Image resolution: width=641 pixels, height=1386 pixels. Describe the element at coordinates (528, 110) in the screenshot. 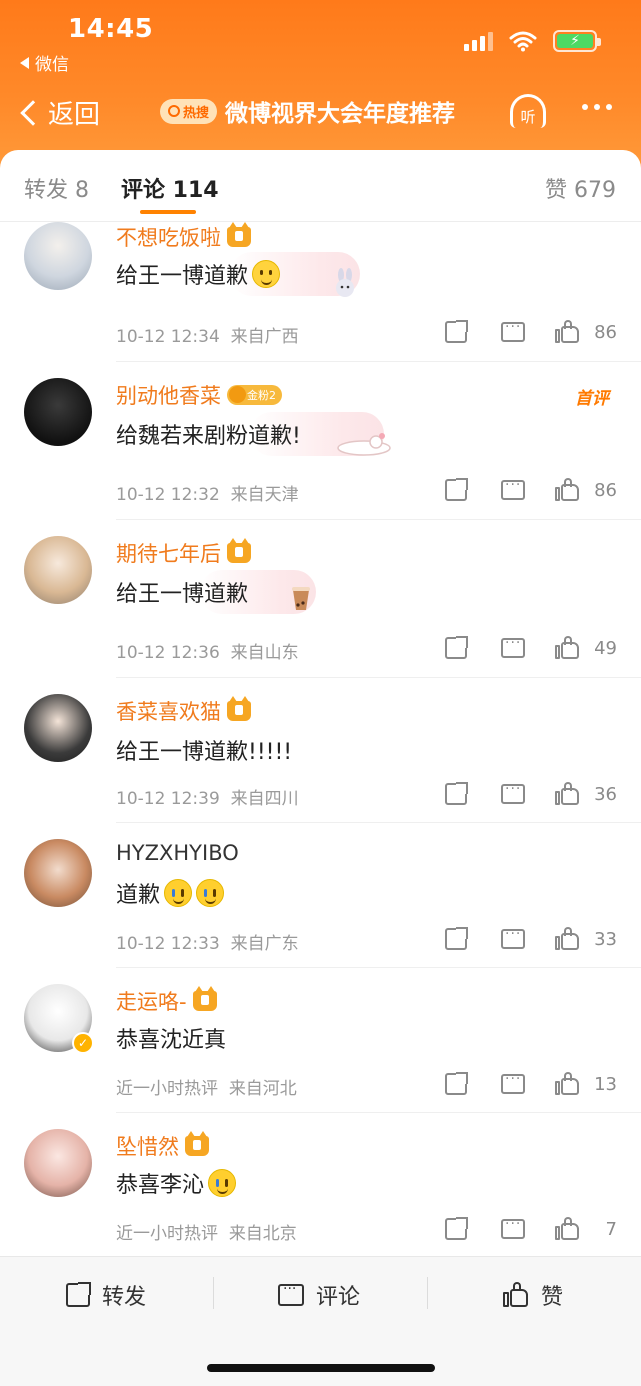

I see `listen-button: 听` at that location.